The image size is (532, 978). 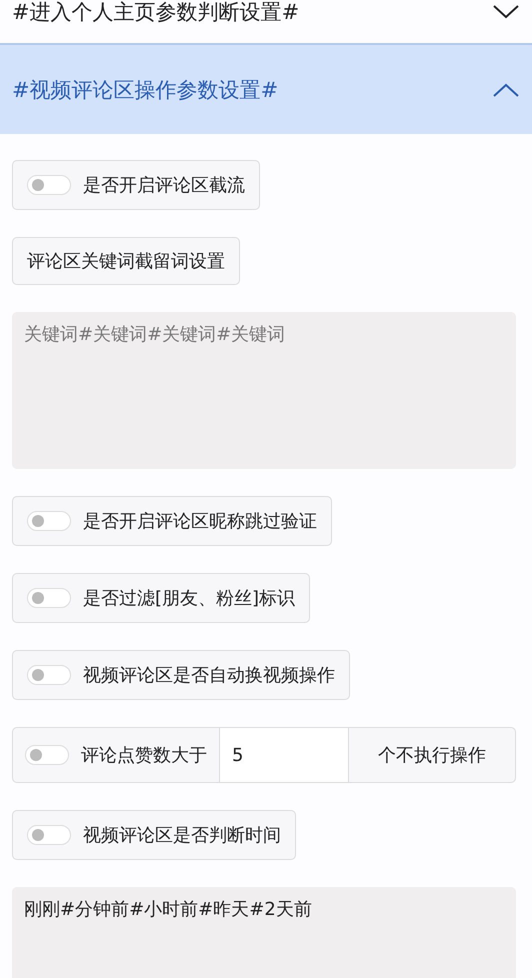 I want to click on toggle-label: 评论点赞数大于, so click(x=144, y=755).